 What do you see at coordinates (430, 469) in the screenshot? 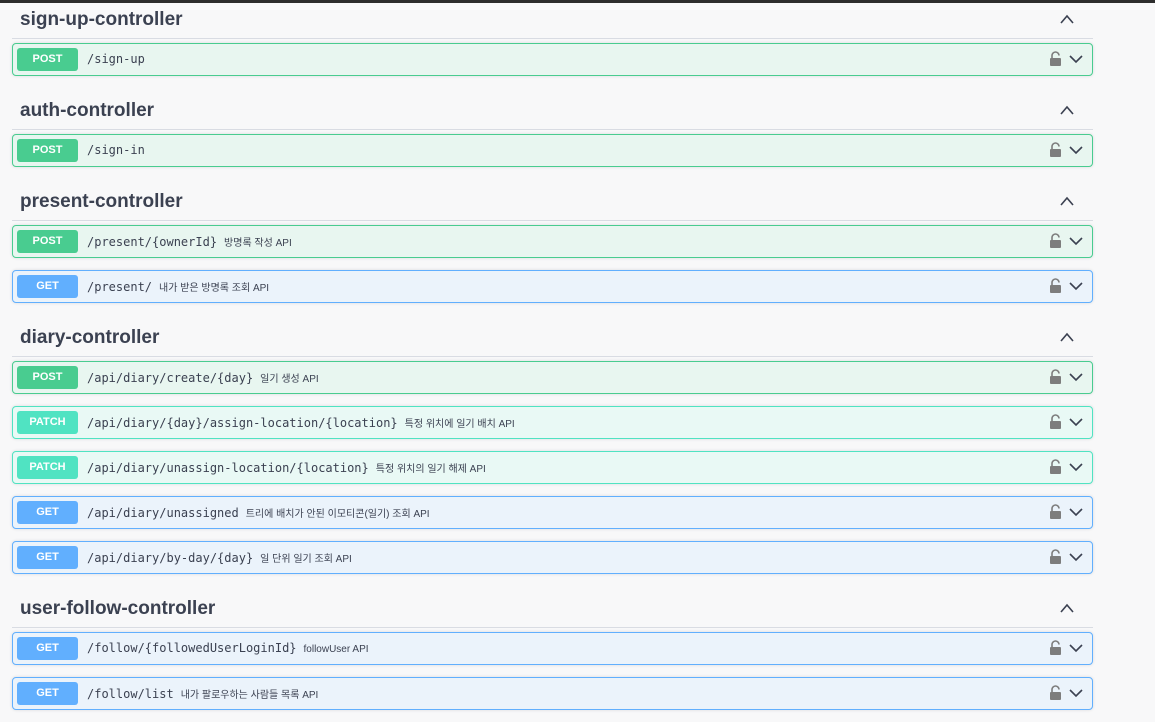
I see `operation-description: 특정 위치의 일기 해제 API` at bounding box center [430, 469].